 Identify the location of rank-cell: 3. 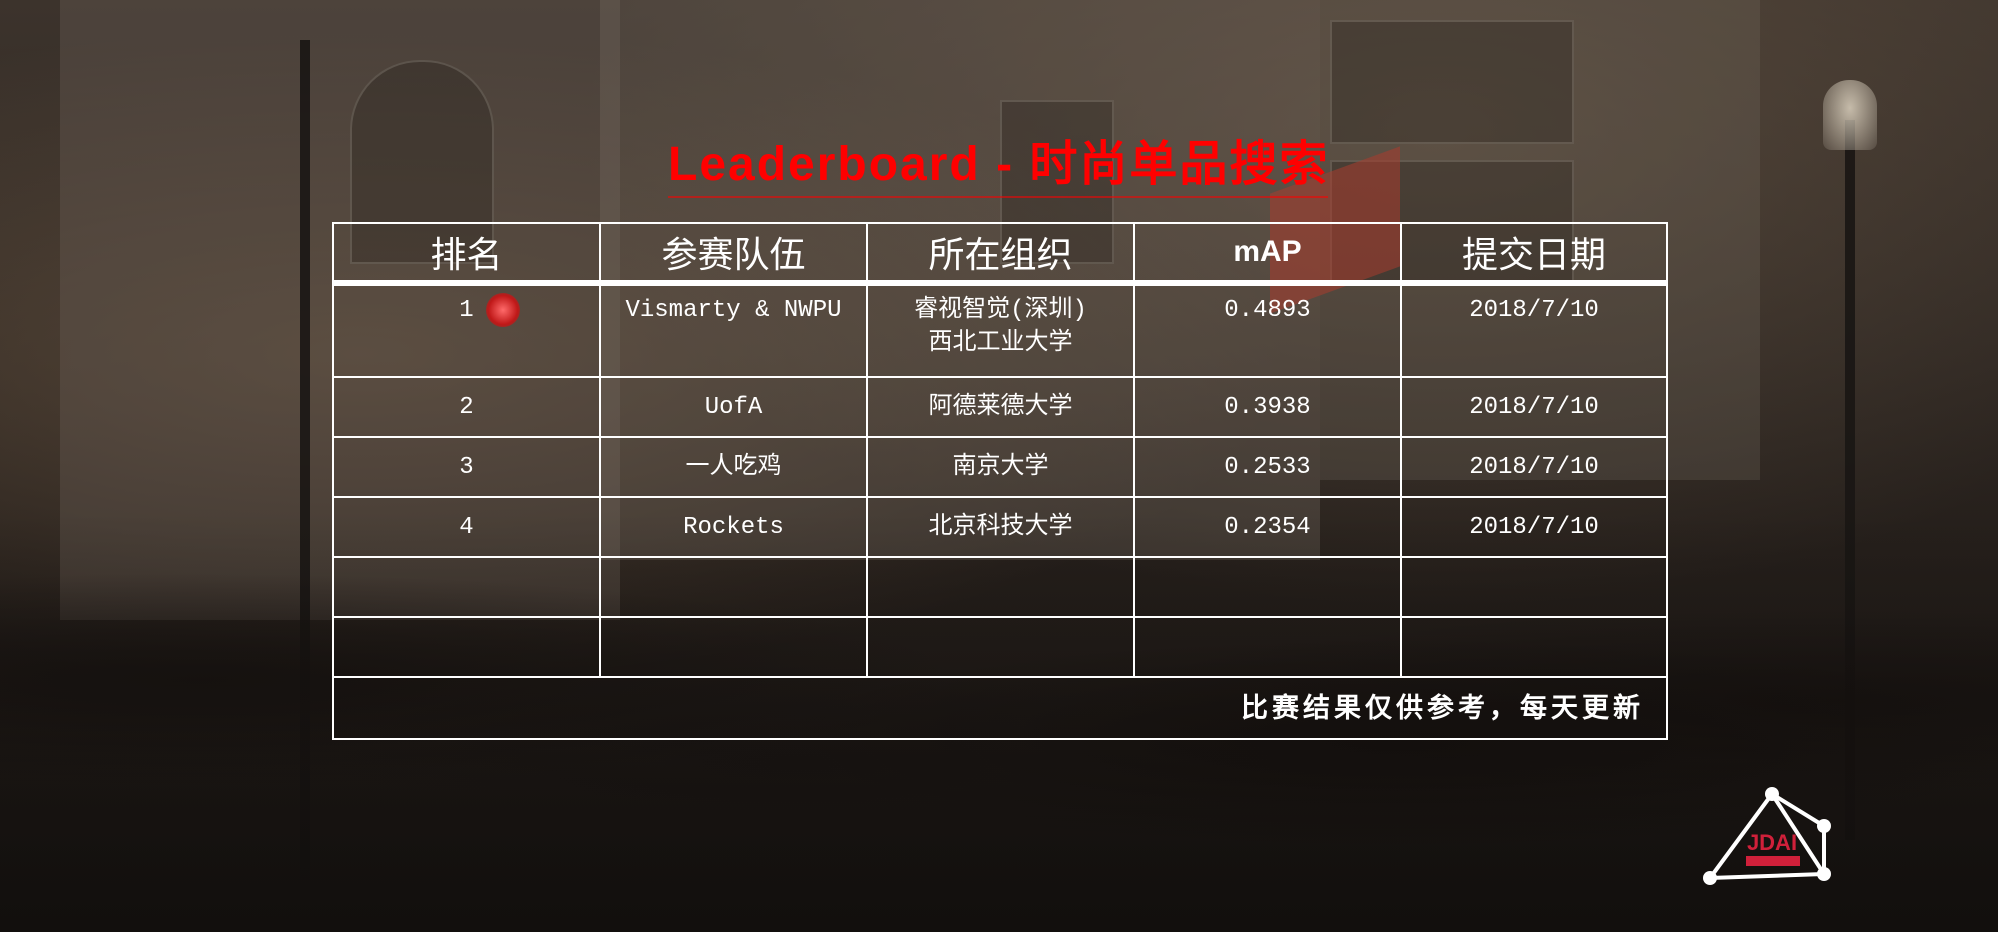
(466, 467).